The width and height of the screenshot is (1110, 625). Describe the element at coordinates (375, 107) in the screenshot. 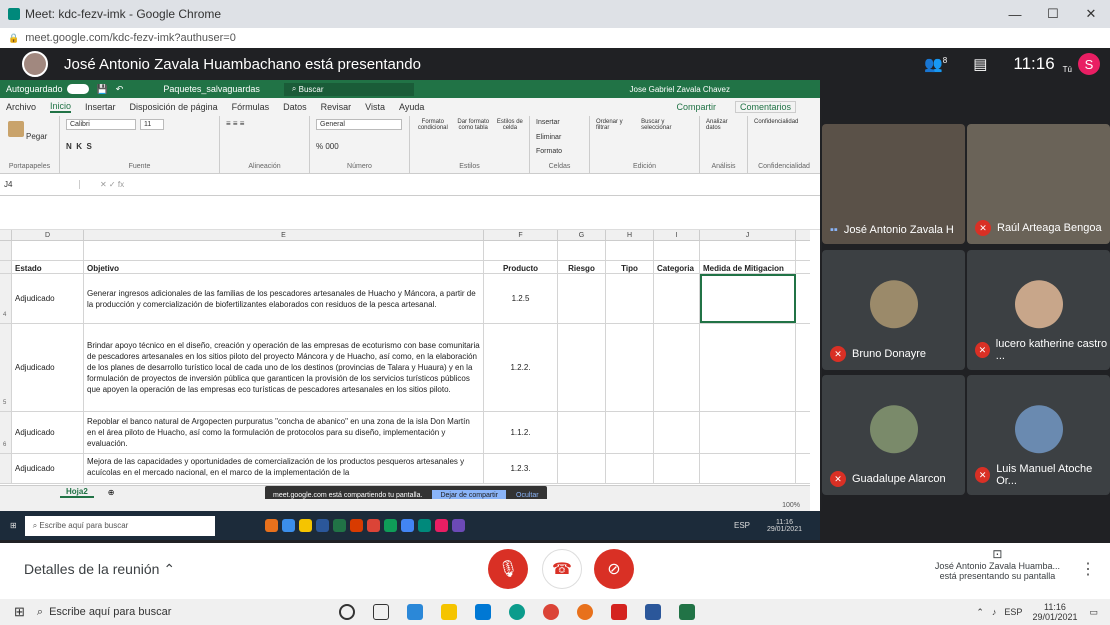

I see `menu-vista: Vista` at that location.